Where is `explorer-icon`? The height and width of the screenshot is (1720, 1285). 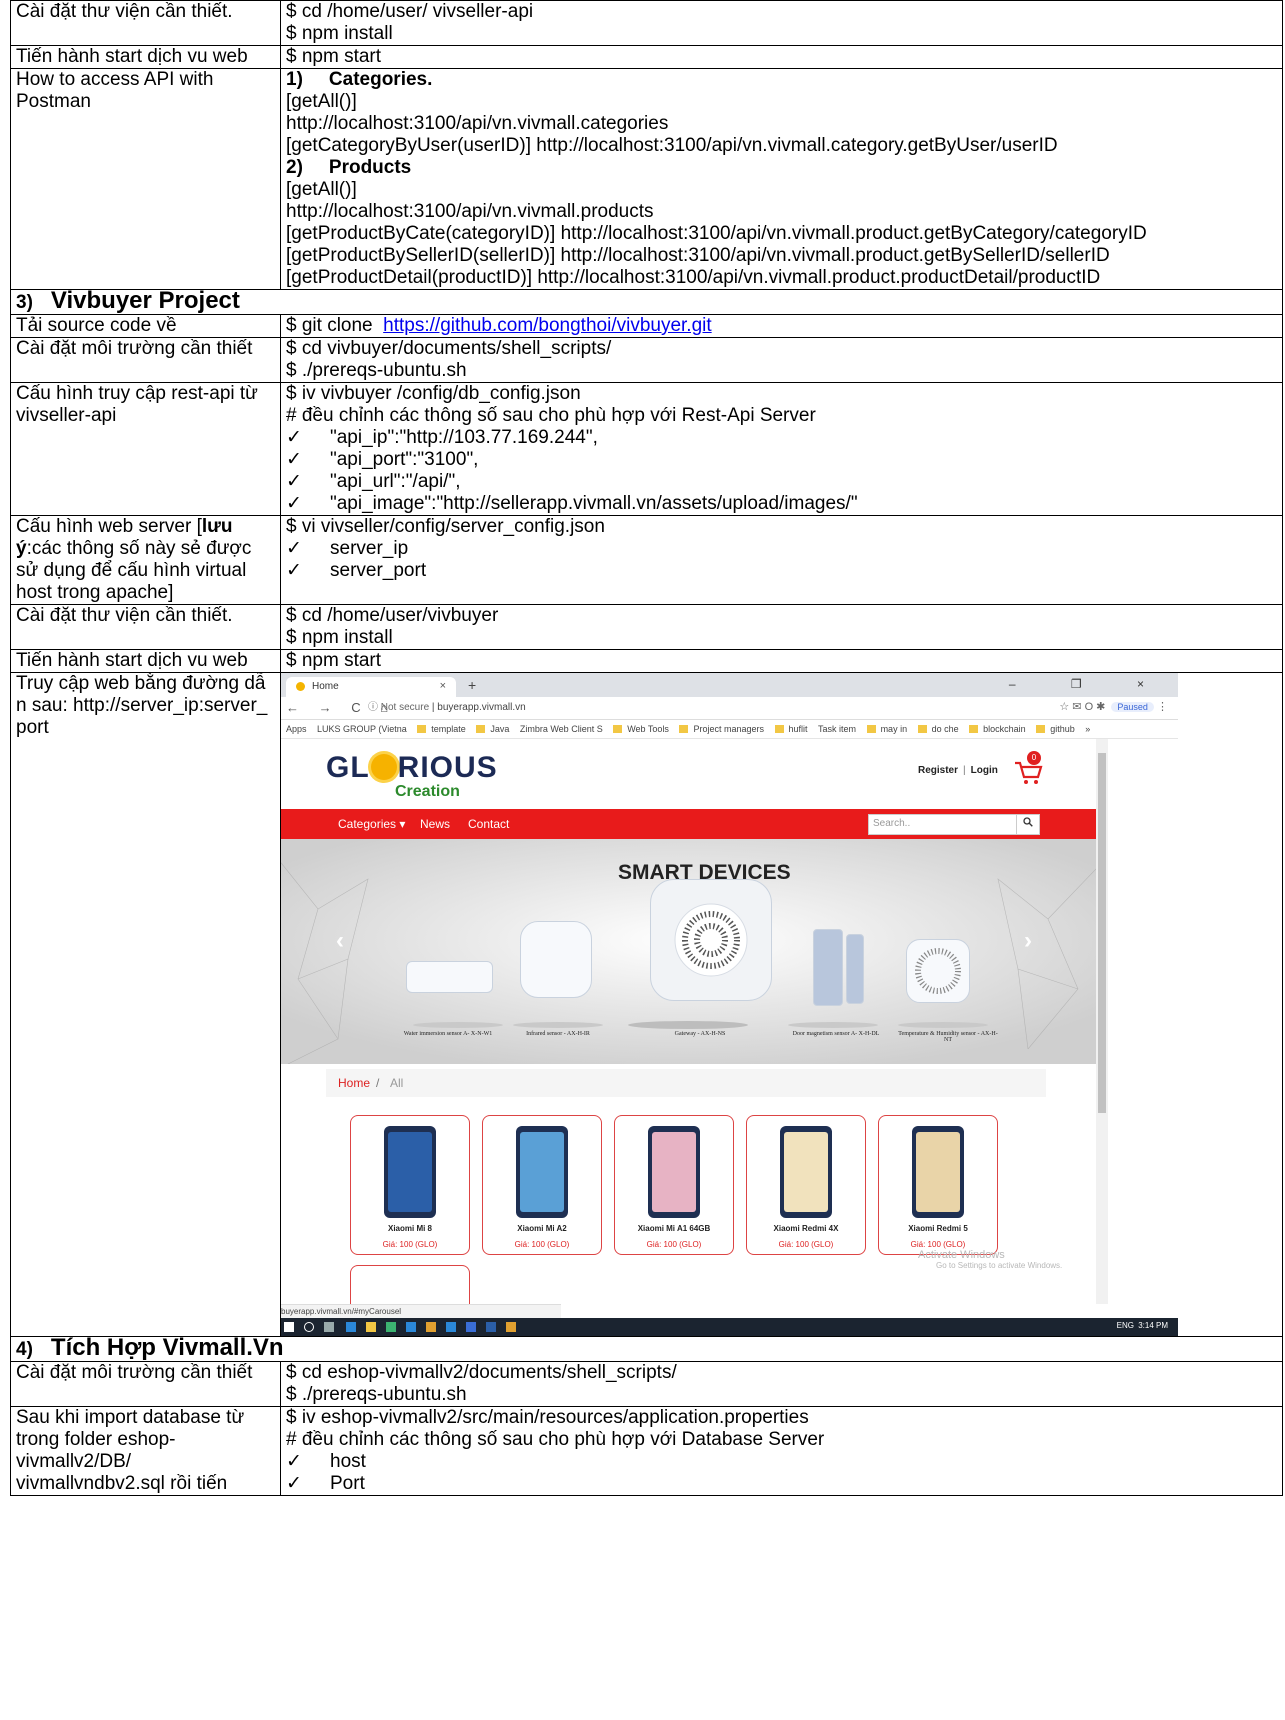
explorer-icon is located at coordinates (371, 1327).